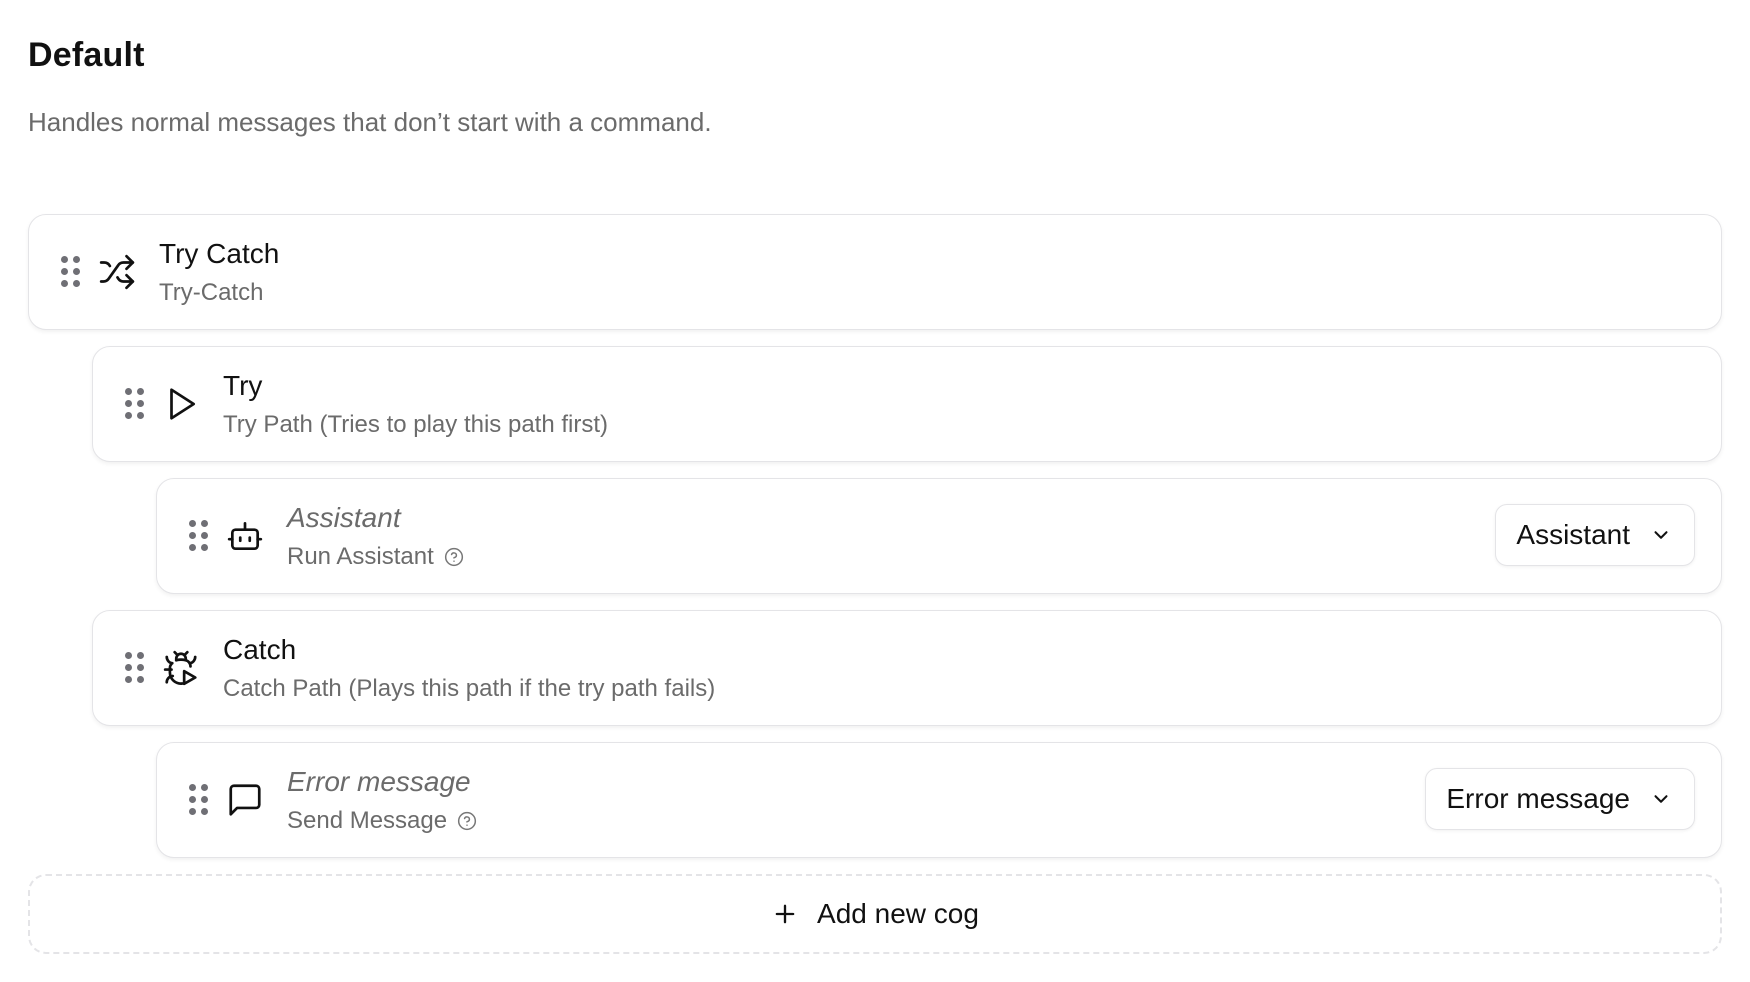 Image resolution: width=1750 pixels, height=982 pixels. I want to click on message-square-icon, so click(245, 800).